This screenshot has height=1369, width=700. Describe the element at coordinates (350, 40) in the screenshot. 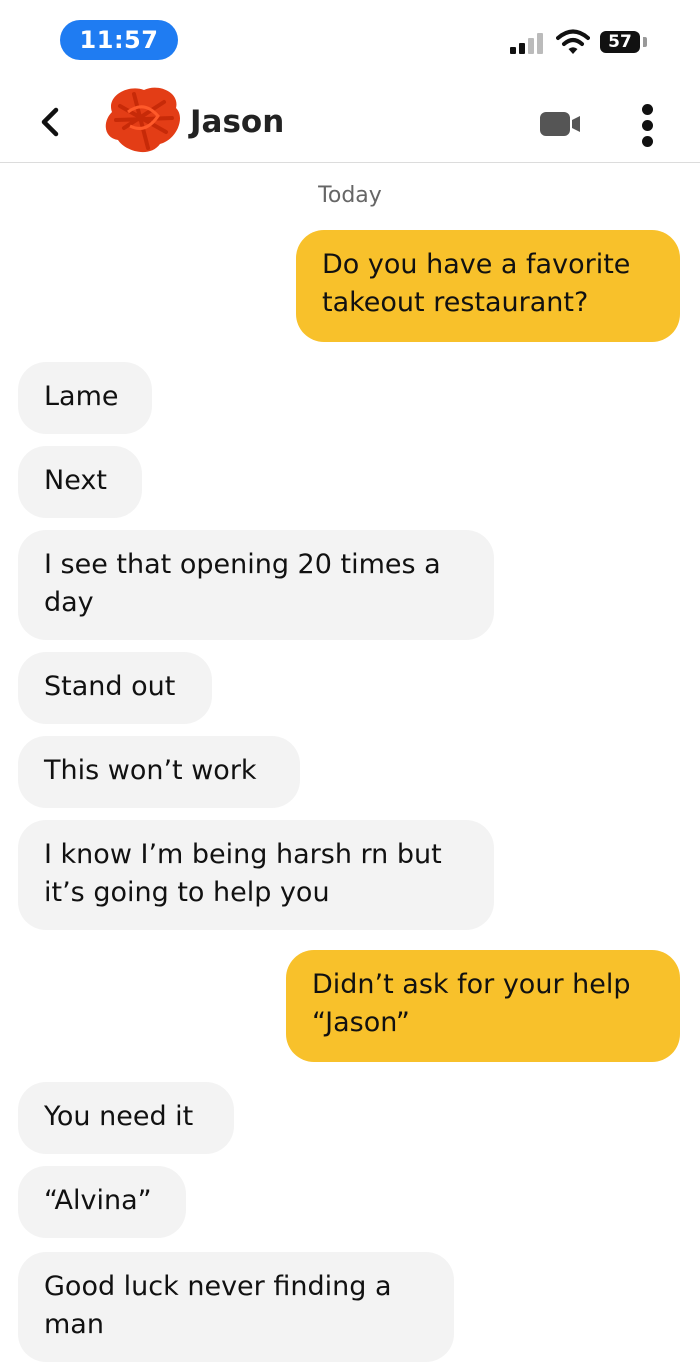

I see `status-bar: 11:57 57` at that location.